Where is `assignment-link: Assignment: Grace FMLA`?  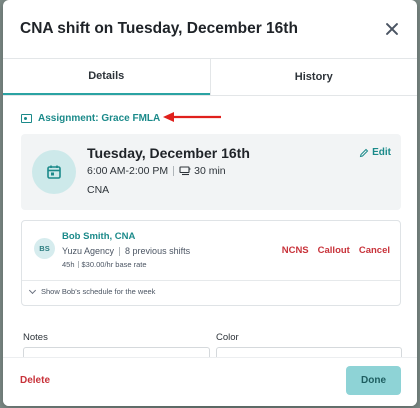 assignment-link: Assignment: Grace FMLA is located at coordinates (99, 118).